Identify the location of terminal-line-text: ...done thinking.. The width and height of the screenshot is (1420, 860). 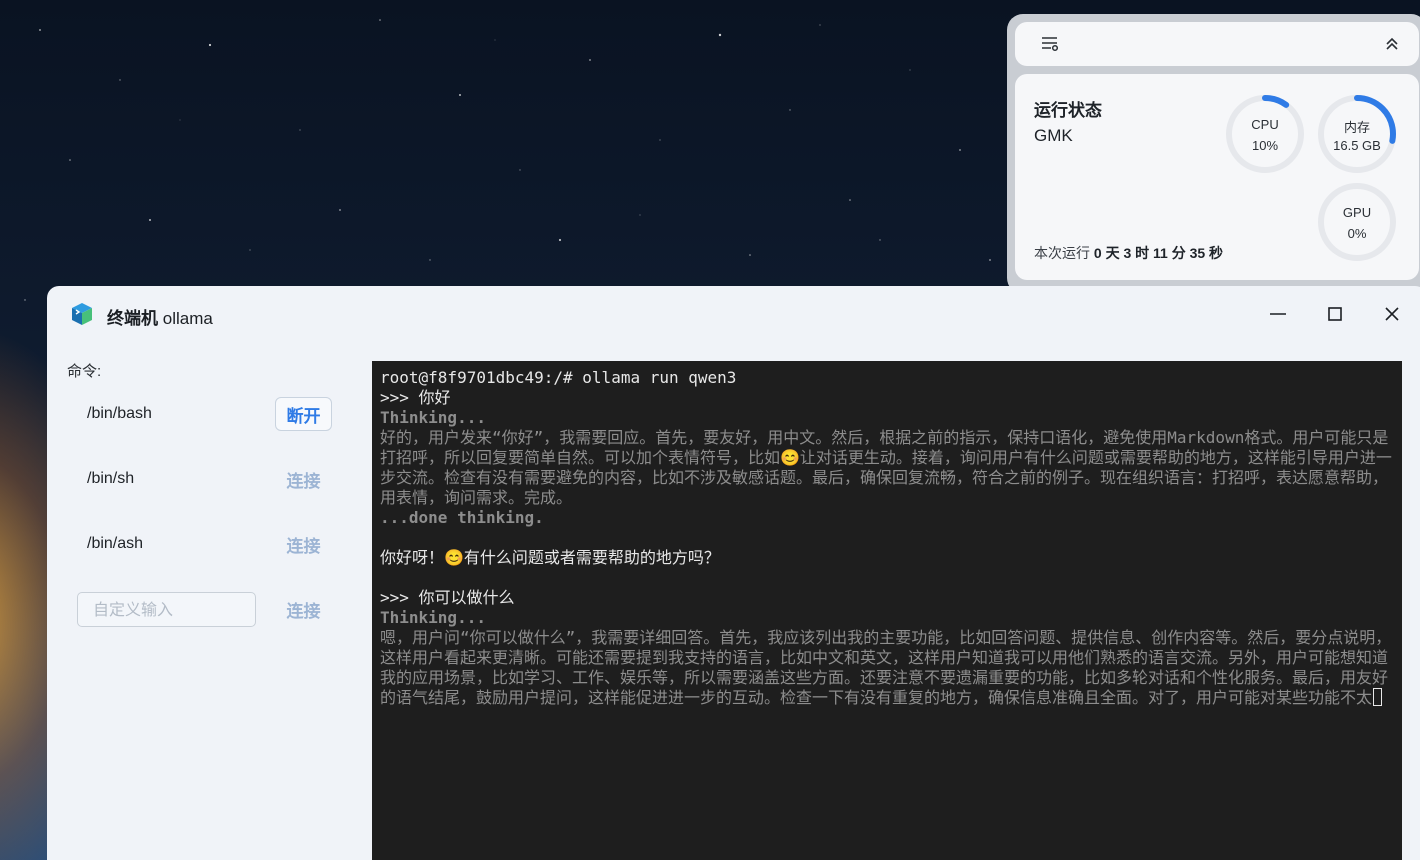
(462, 517).